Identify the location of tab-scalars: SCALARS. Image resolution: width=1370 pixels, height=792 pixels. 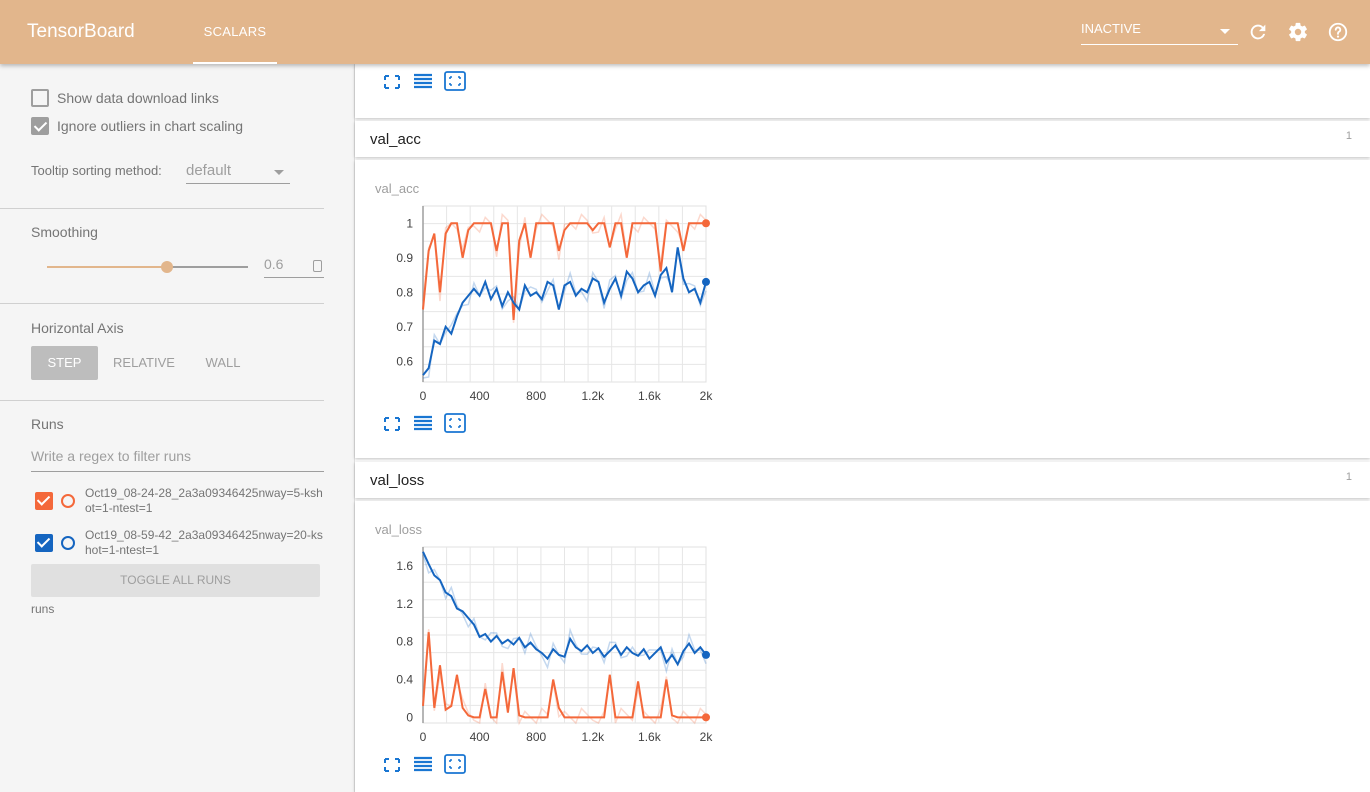
(235, 32).